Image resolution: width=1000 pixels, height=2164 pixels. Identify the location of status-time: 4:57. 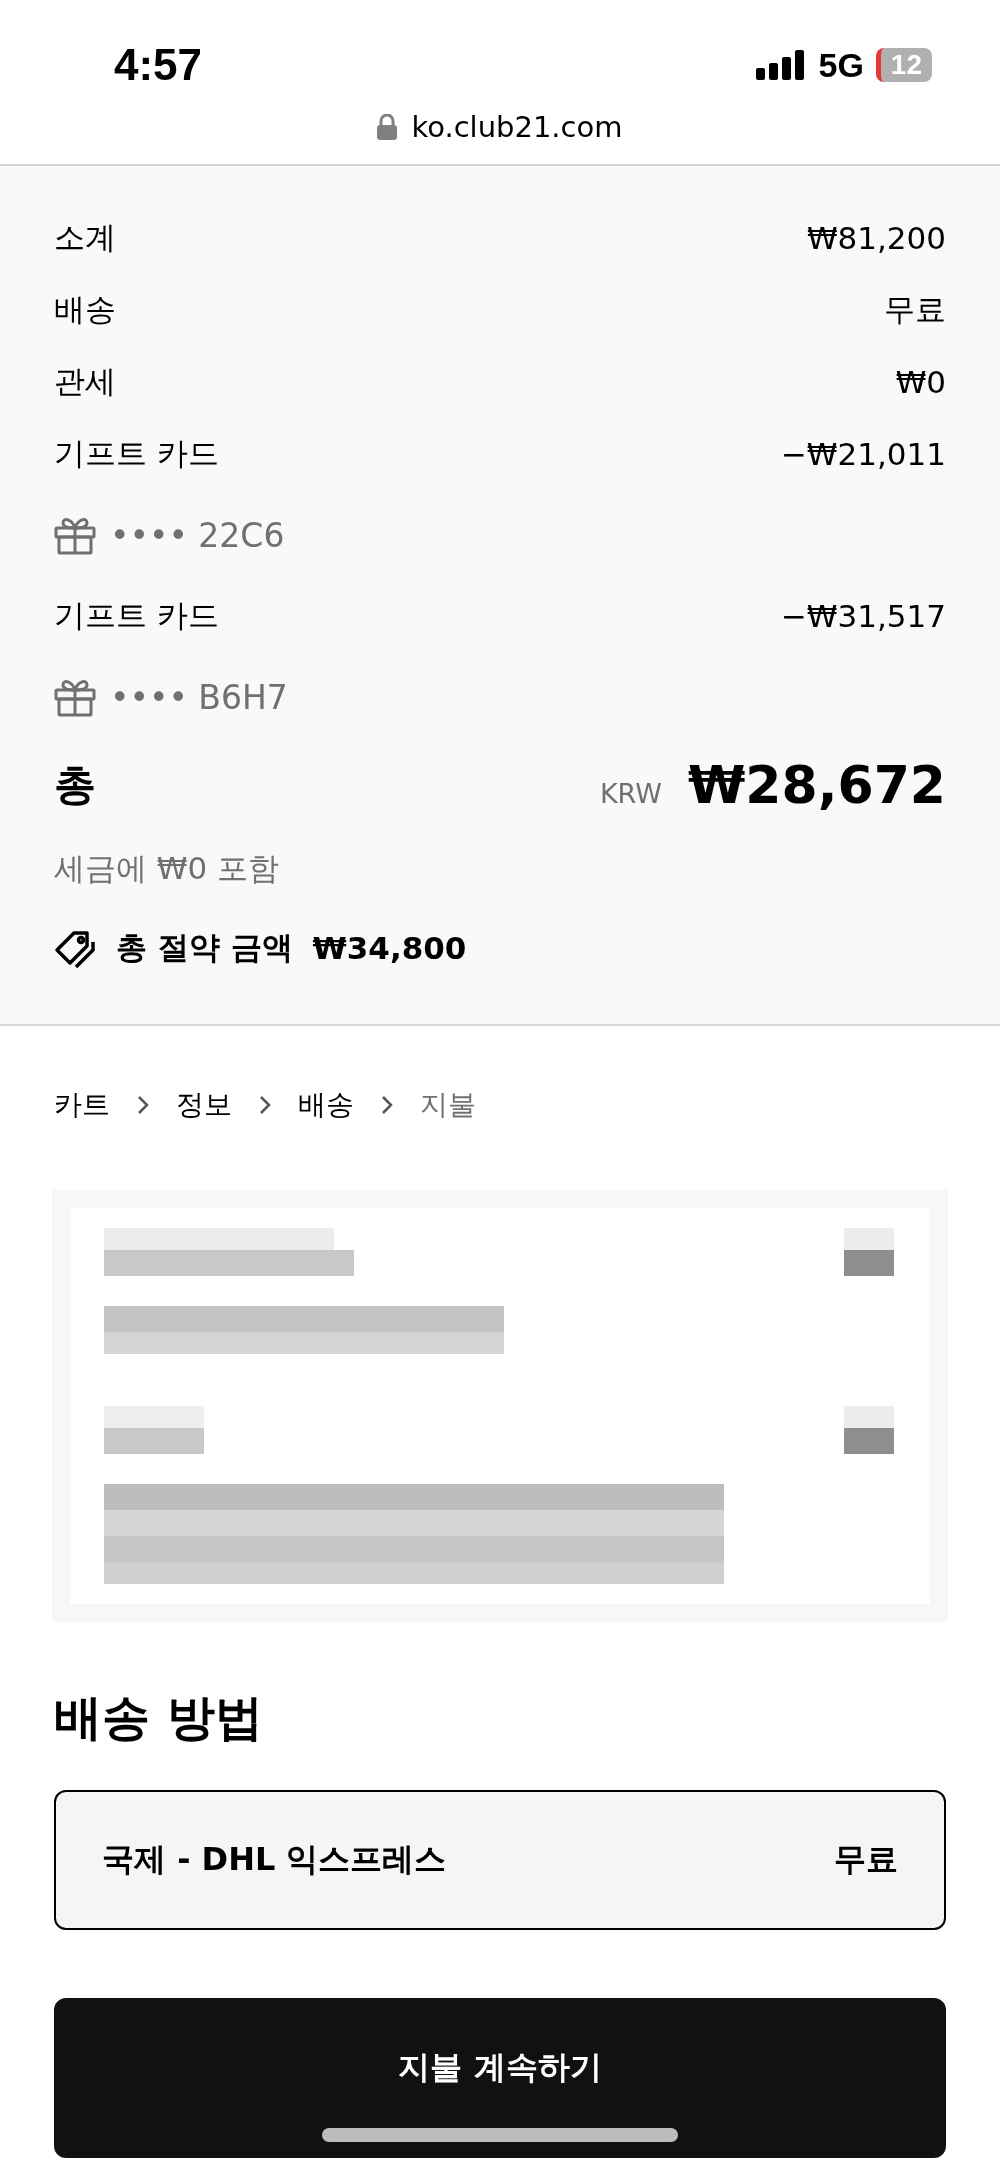
(158, 65).